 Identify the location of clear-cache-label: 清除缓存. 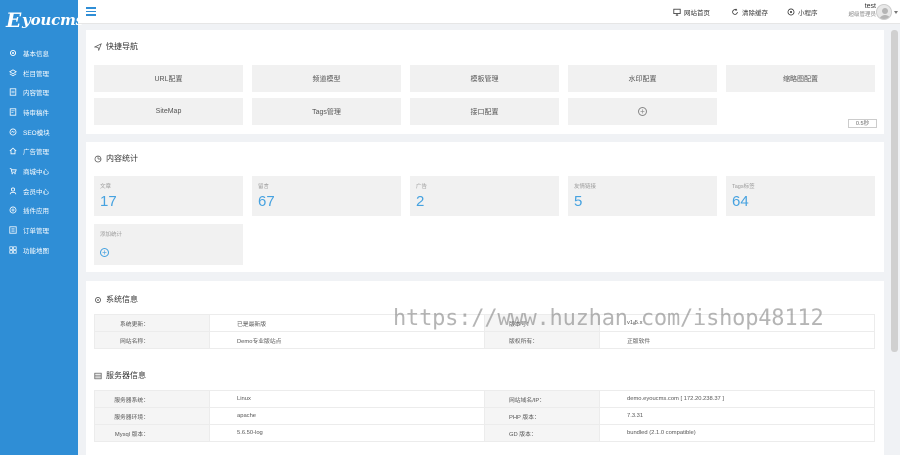
(755, 13).